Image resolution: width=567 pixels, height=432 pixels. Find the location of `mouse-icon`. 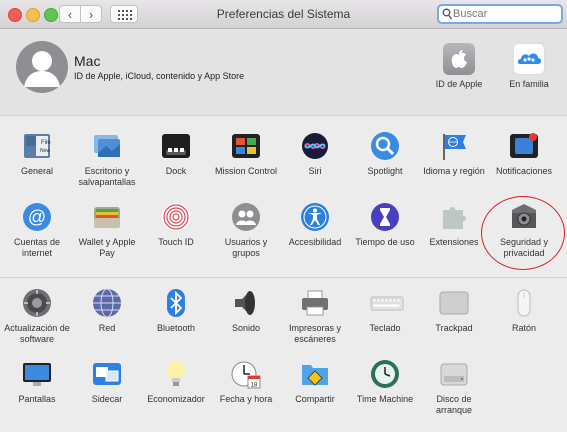

mouse-icon is located at coordinates (524, 303).